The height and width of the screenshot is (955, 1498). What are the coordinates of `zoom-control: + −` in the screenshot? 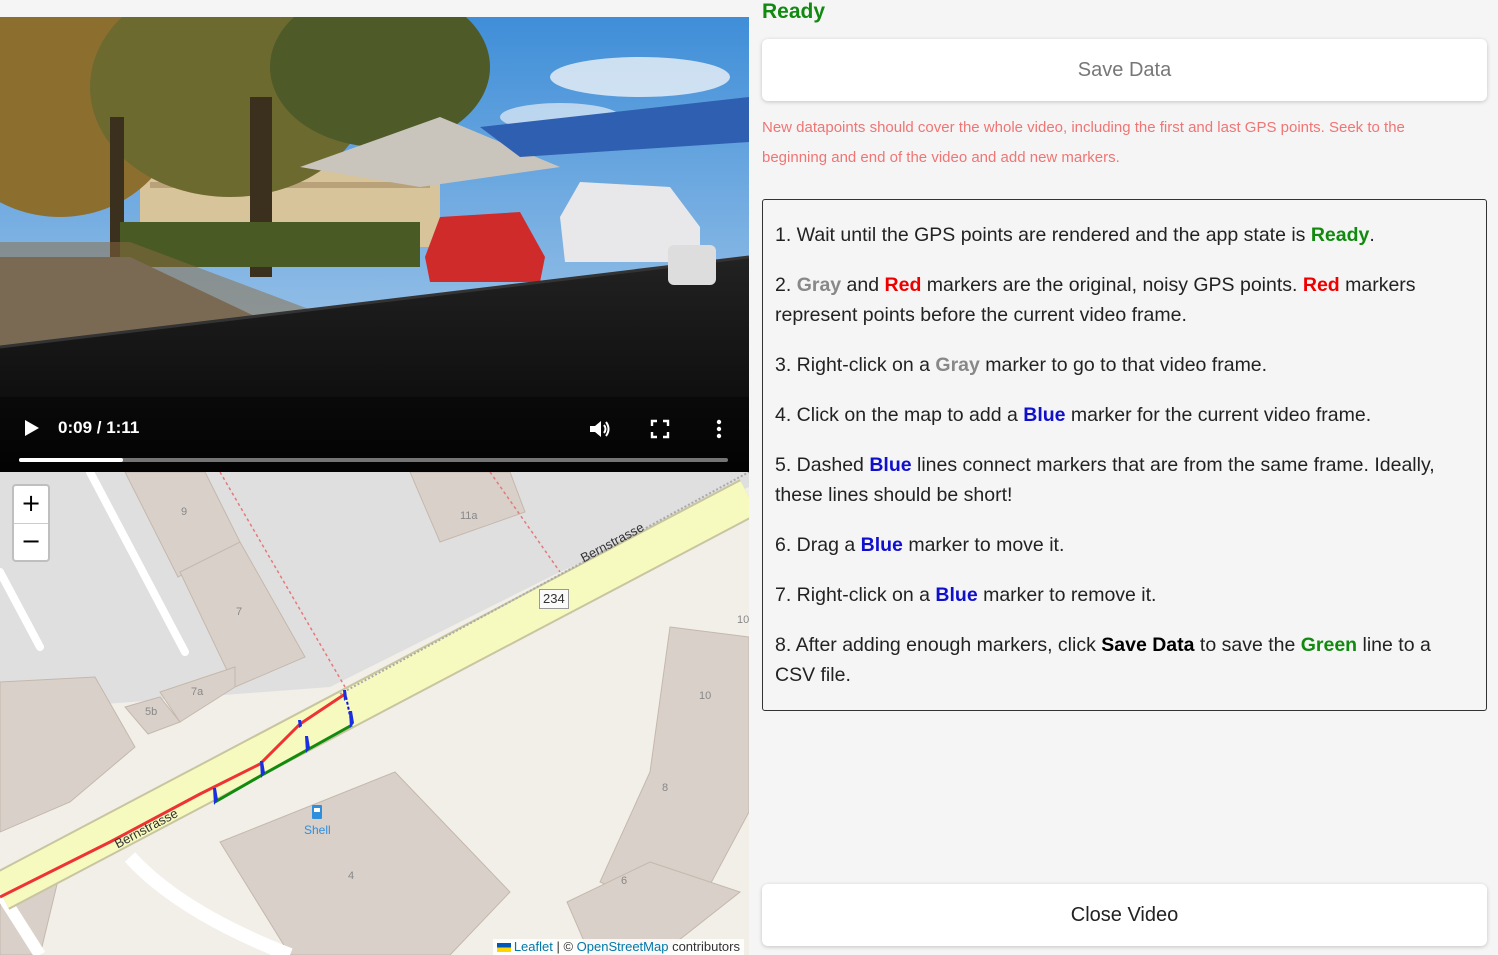 It's located at (31, 523).